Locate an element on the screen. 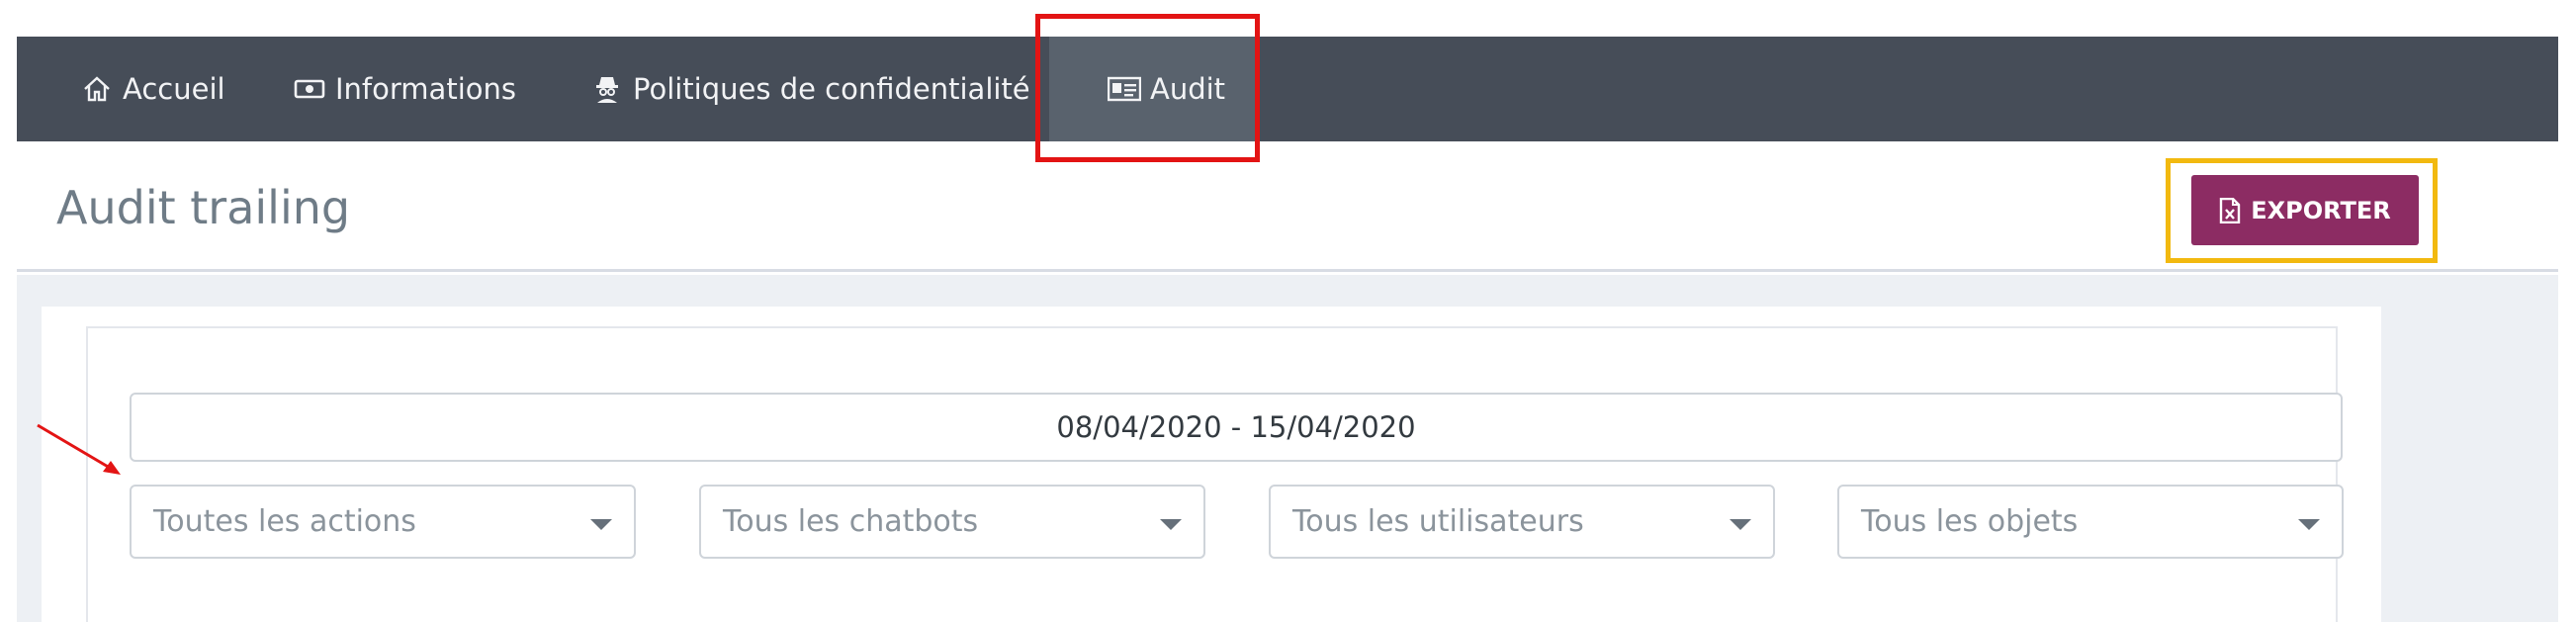  nav-item-politiques: Politiques de confidentialité is located at coordinates (809, 89).